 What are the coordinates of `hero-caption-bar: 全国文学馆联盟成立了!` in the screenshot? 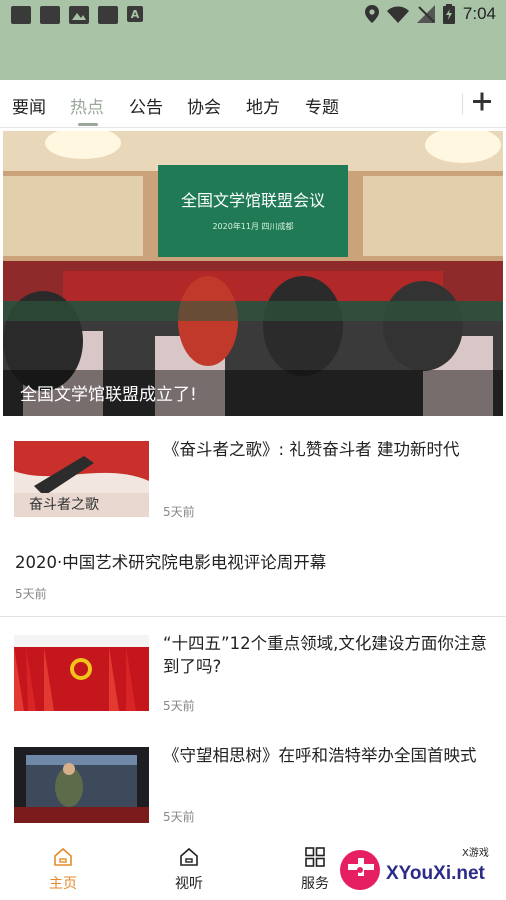 It's located at (253, 393).